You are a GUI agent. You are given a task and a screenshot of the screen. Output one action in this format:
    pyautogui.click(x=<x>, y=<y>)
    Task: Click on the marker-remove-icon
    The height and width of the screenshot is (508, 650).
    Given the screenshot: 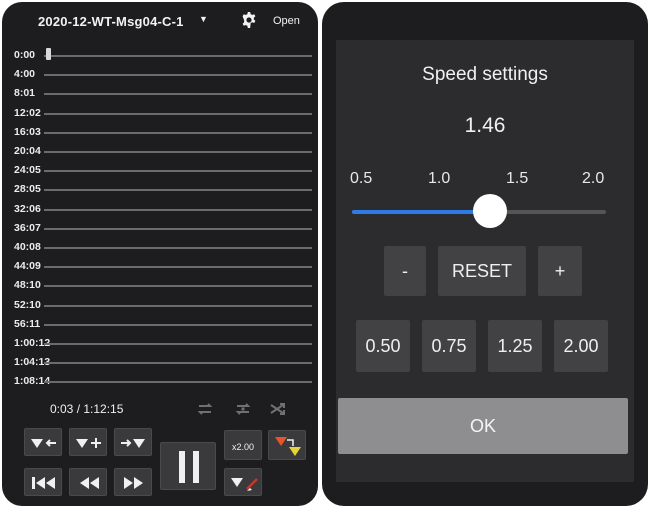 What is the action you would take?
    pyautogui.click(x=244, y=484)
    